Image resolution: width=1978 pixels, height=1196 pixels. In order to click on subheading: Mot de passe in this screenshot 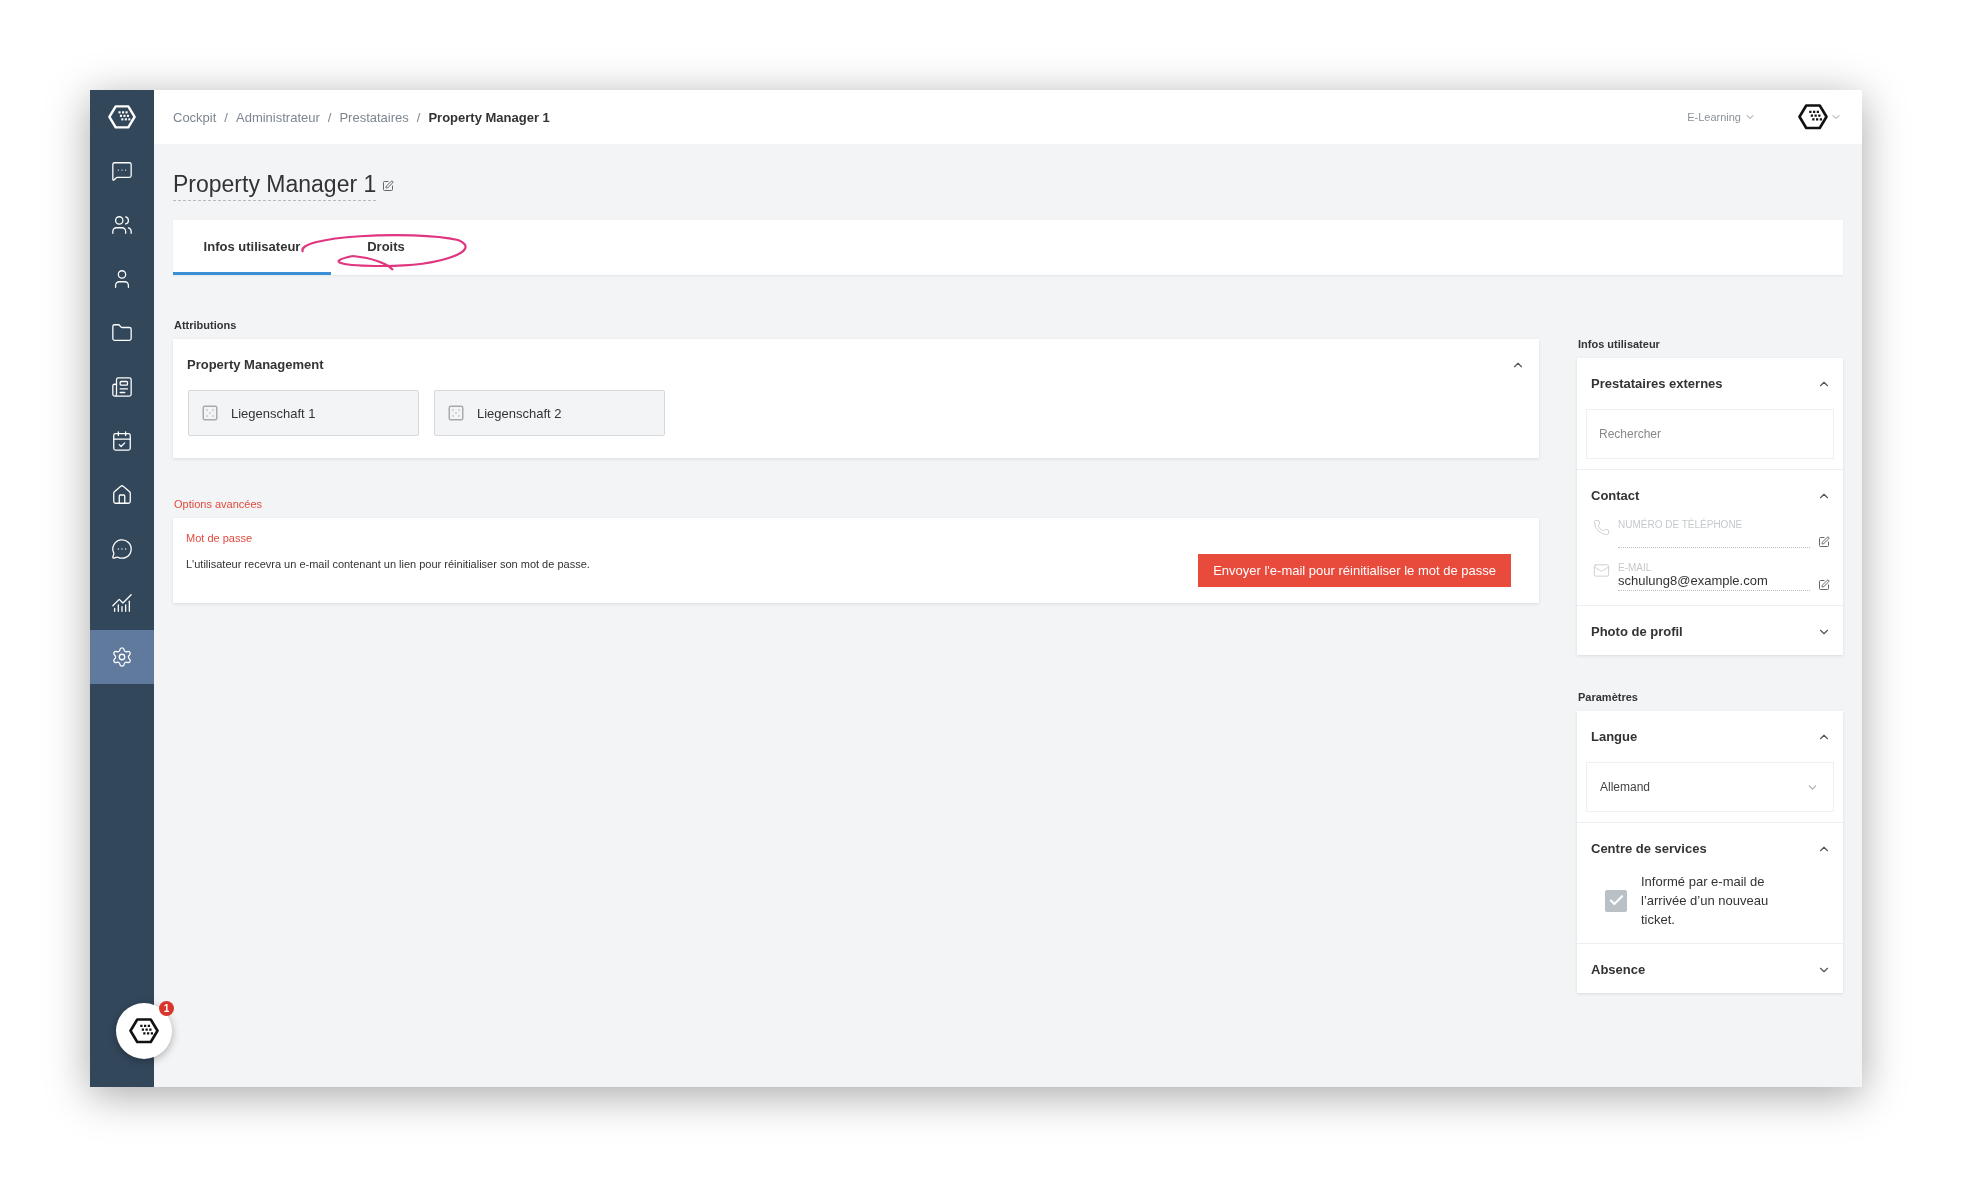, I will do `click(220, 538)`.